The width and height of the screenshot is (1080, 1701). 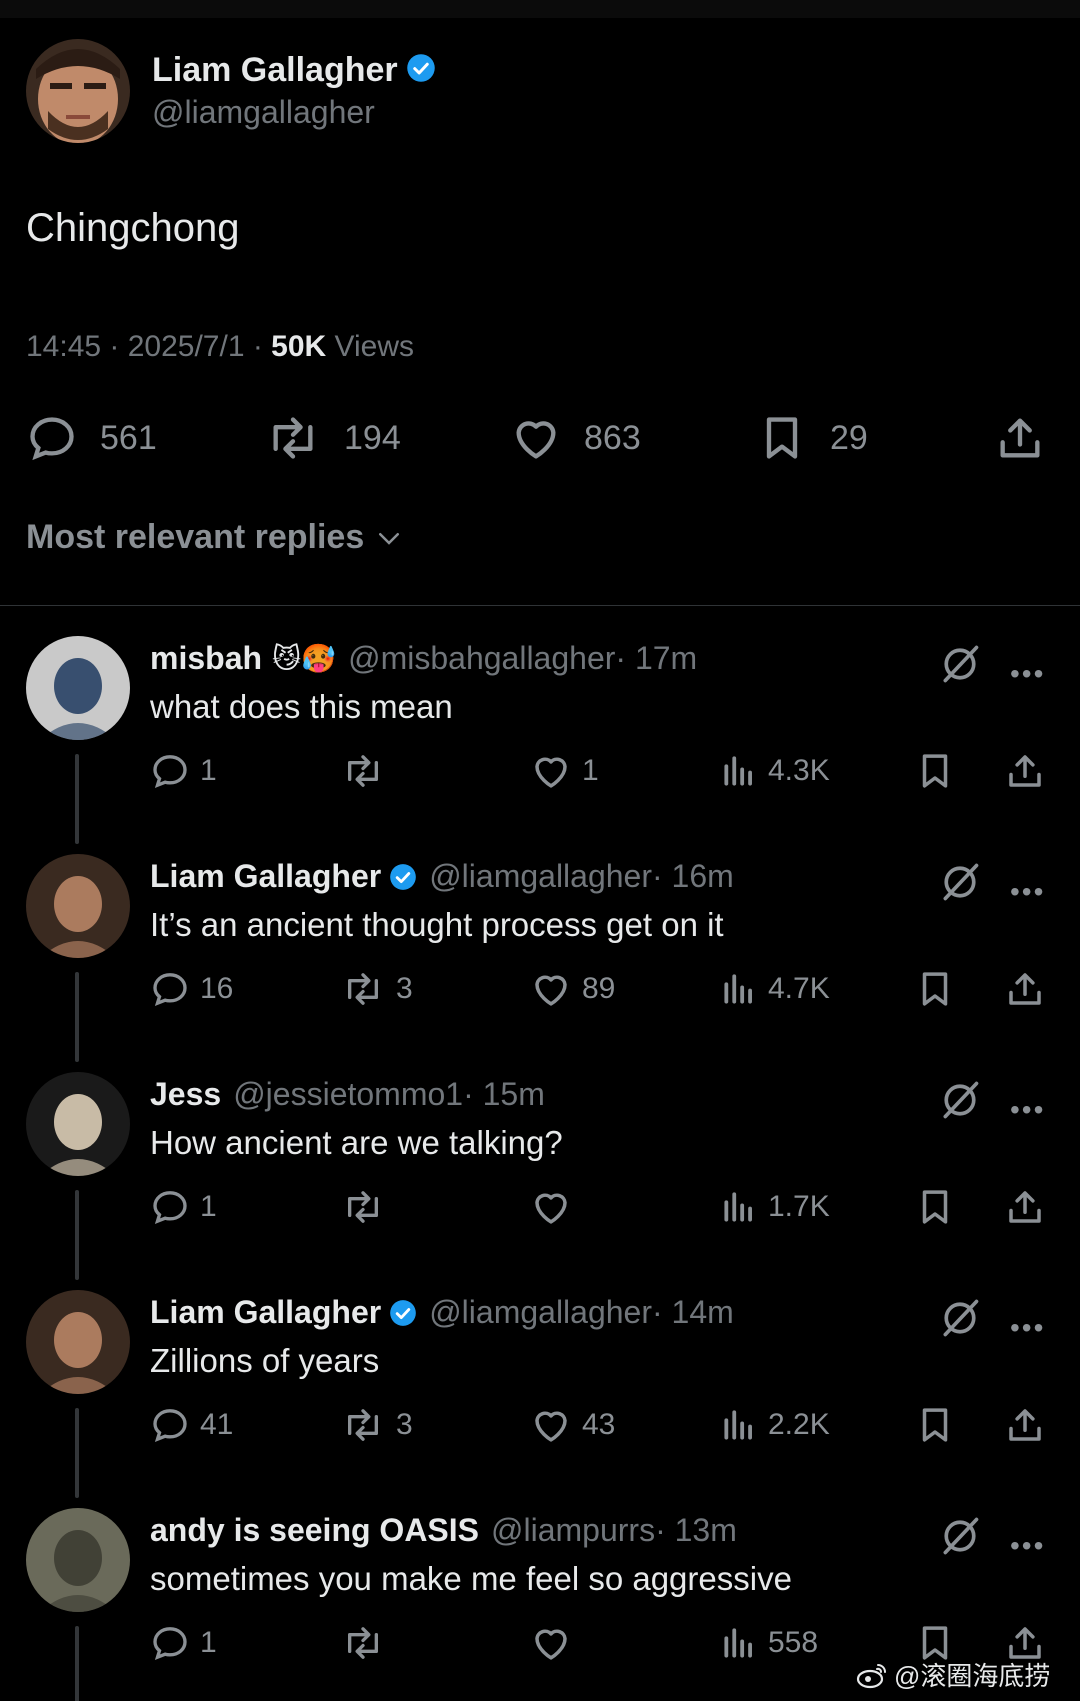 I want to click on reply-button: 16, so click(x=191, y=989).